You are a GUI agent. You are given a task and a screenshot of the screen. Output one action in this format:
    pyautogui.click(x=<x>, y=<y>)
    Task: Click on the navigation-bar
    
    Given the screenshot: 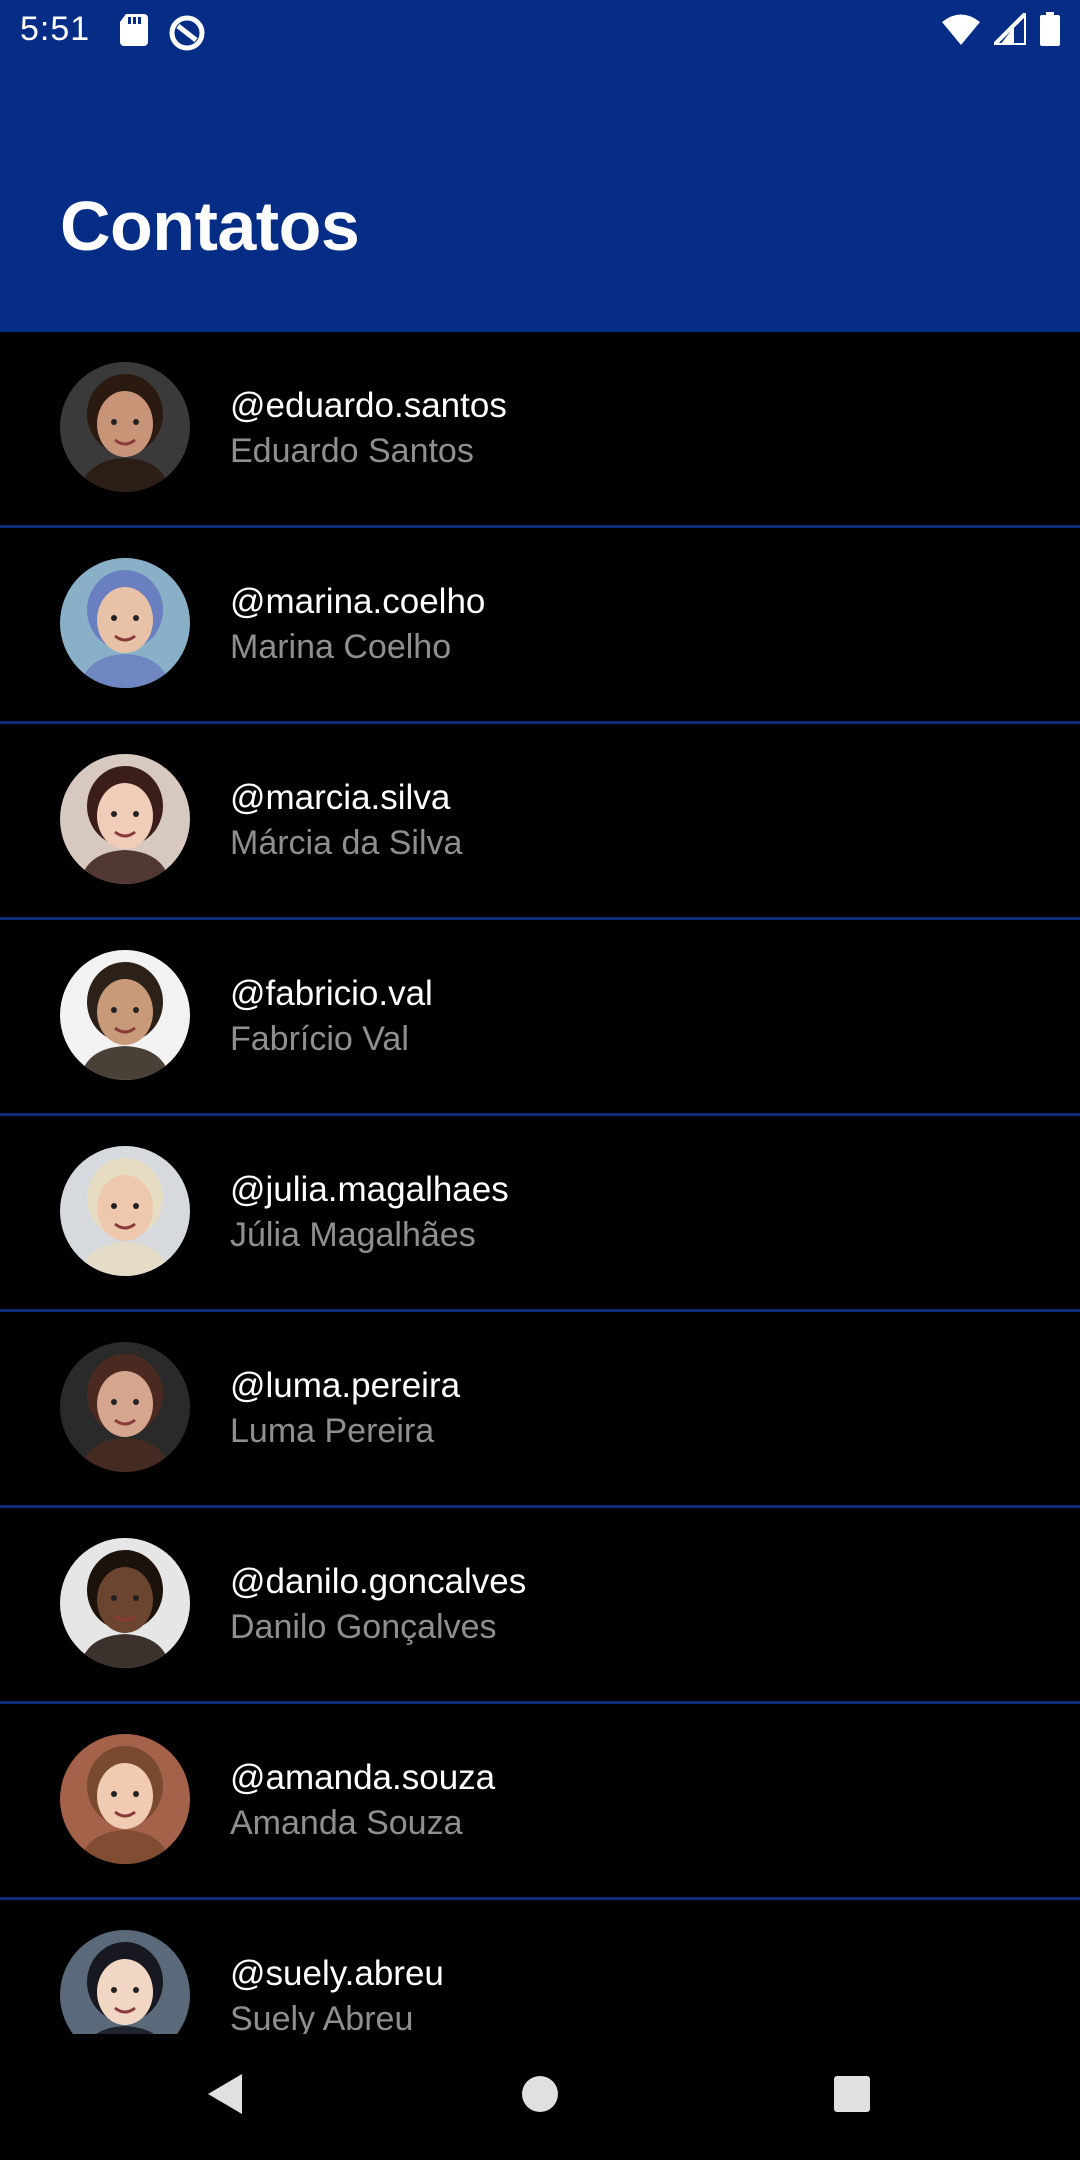 What is the action you would take?
    pyautogui.click(x=540, y=2097)
    